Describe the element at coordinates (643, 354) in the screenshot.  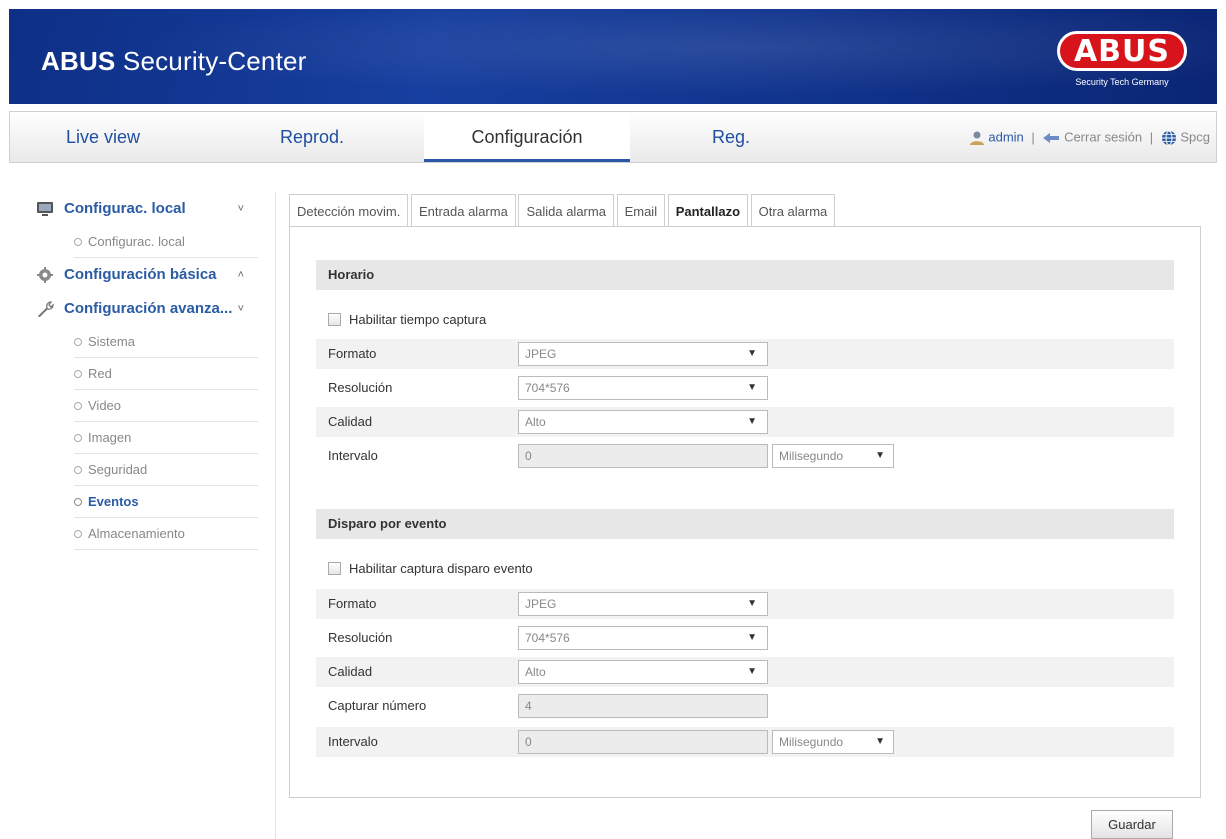
I see `formato-select: JPEG ▼` at that location.